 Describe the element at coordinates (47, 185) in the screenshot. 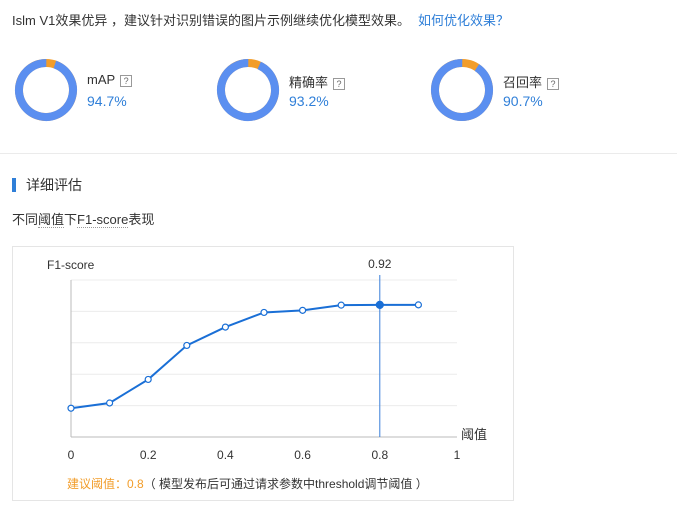

I see `section-title: 详细评估` at that location.